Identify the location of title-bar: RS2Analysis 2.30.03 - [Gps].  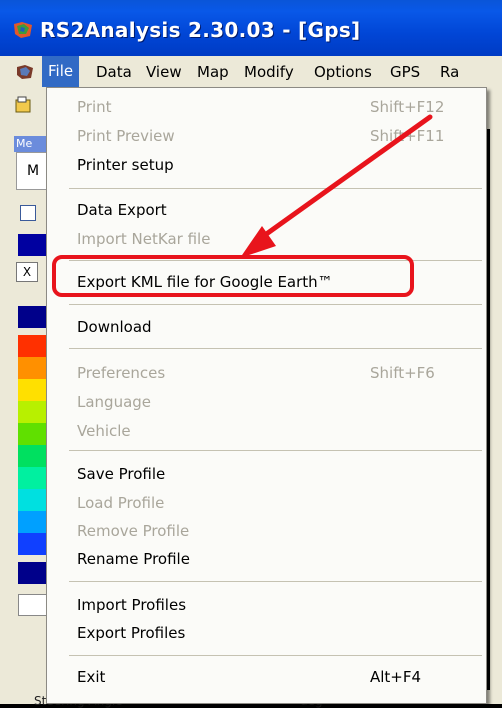
(251, 28).